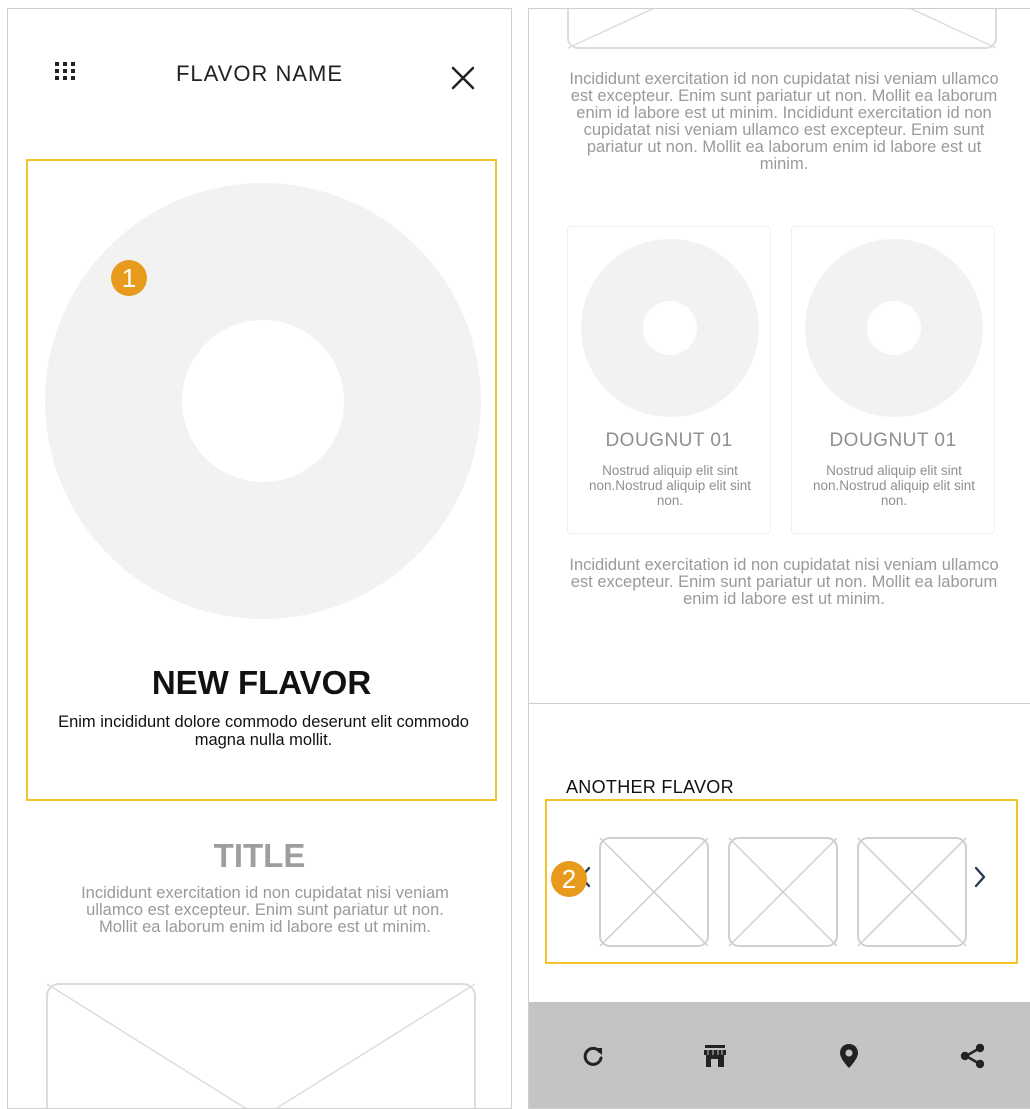 This screenshot has height=1109, width=1030. Describe the element at coordinates (980, 877) in the screenshot. I see `chevron-right-icon` at that location.